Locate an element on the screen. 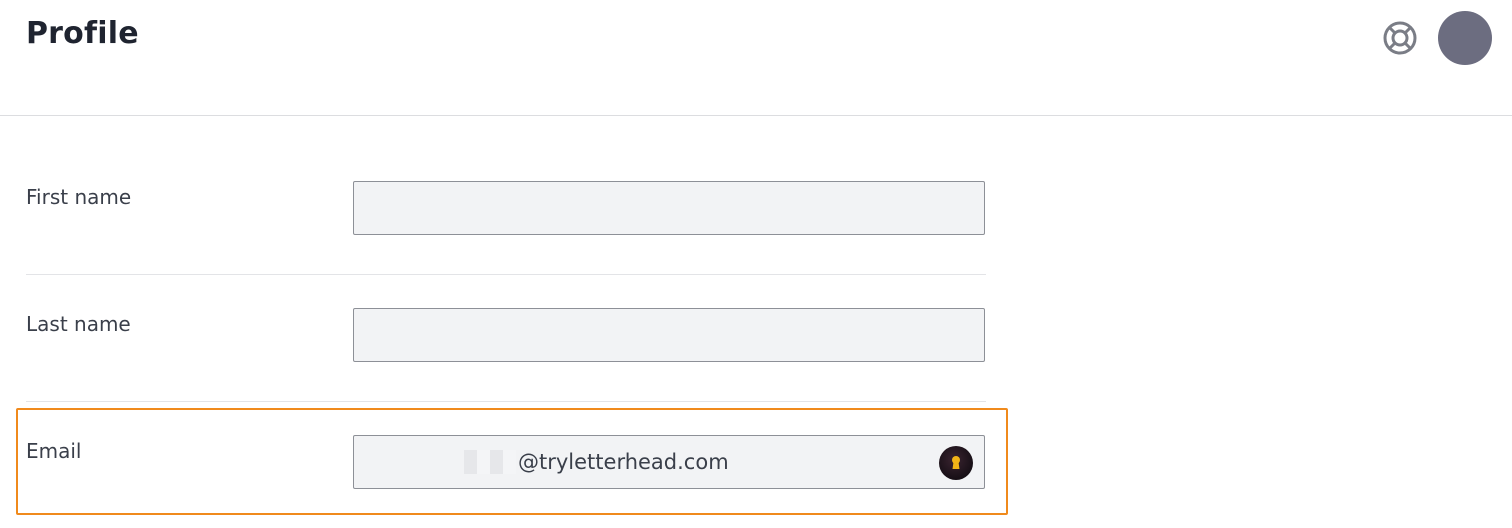  redacted-text is located at coordinates (490, 462).